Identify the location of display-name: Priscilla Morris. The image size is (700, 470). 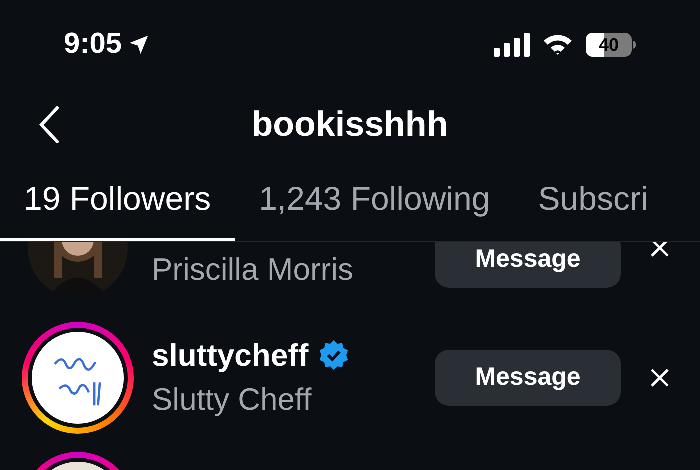
(253, 270).